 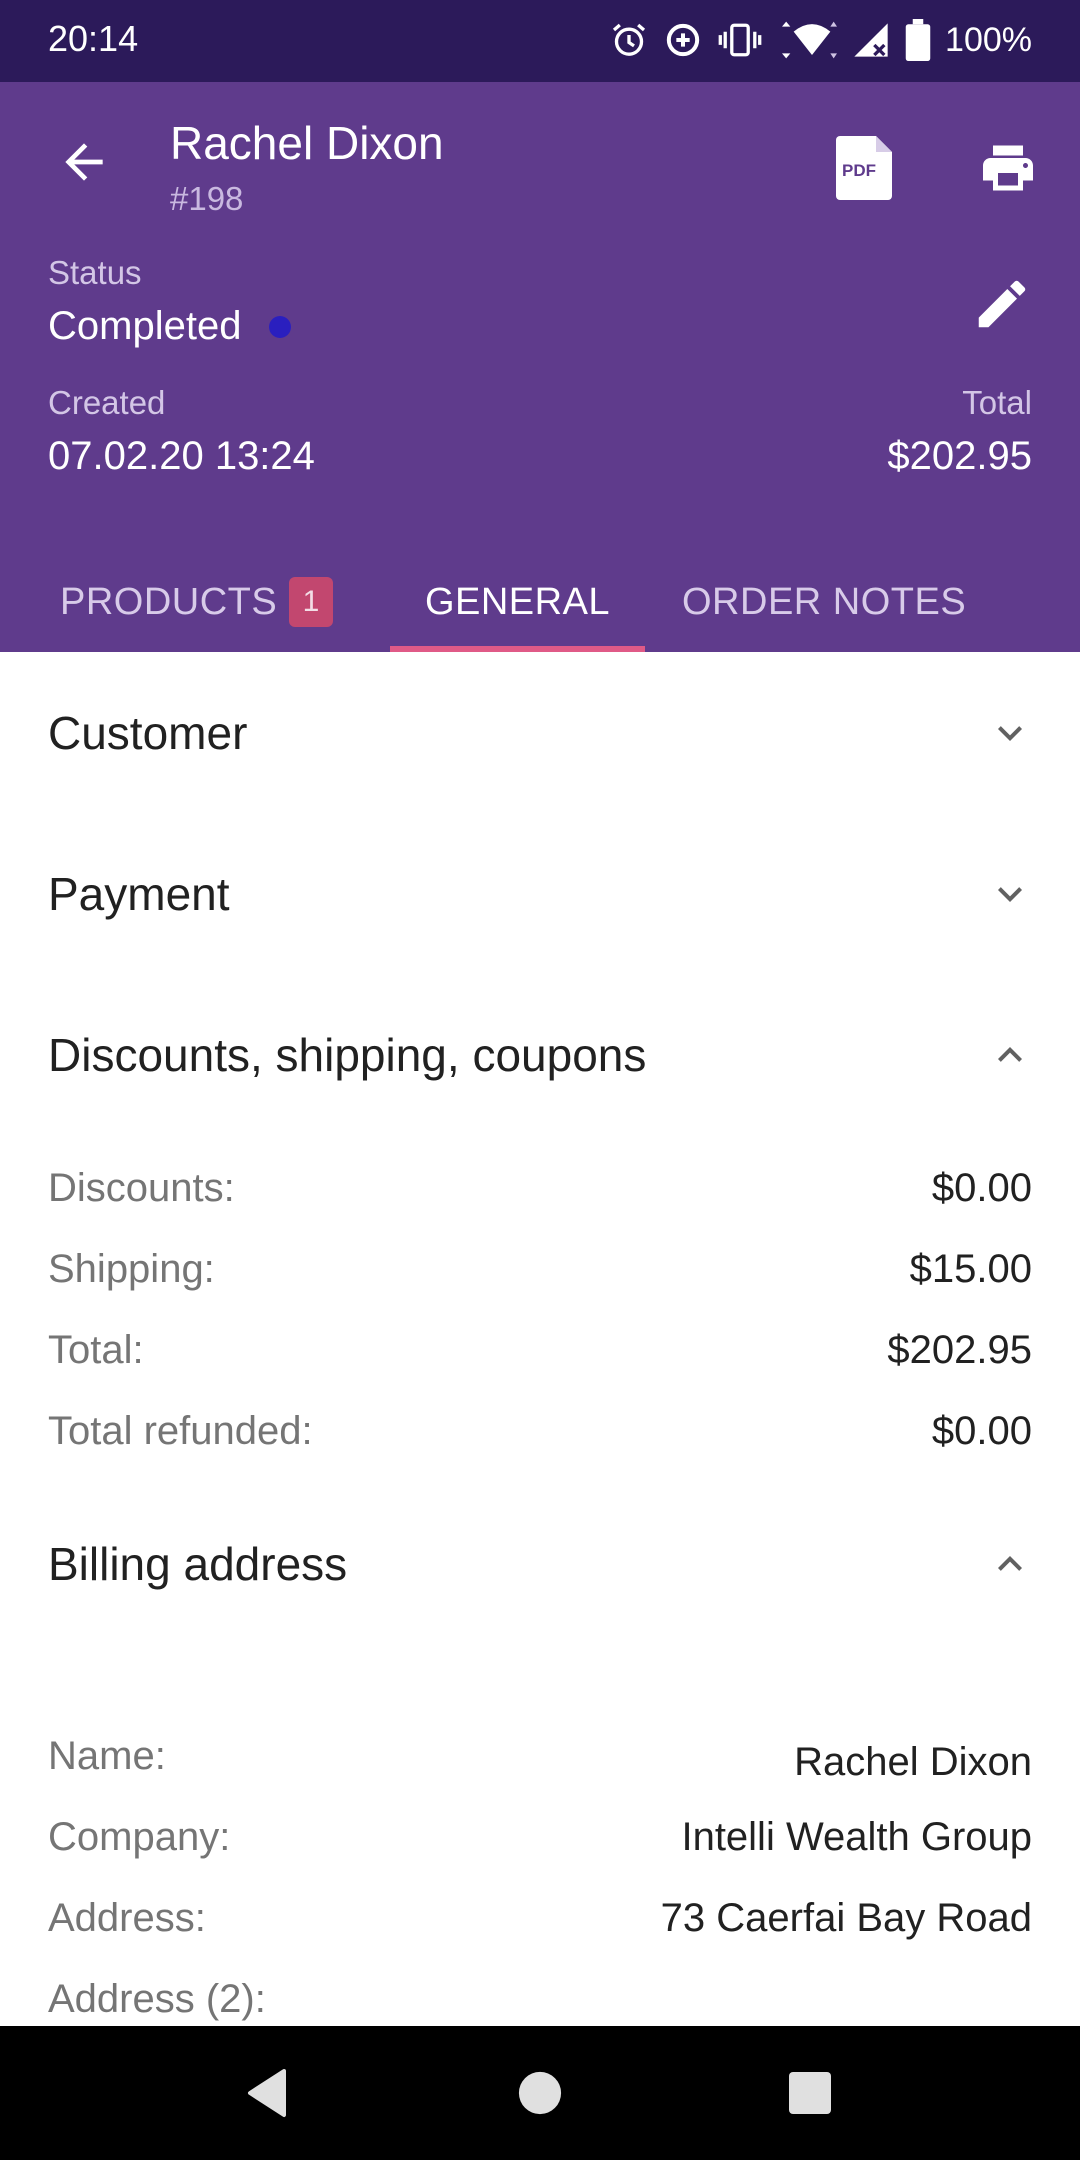 I want to click on shipping-value: $15.00, so click(x=970, y=1269).